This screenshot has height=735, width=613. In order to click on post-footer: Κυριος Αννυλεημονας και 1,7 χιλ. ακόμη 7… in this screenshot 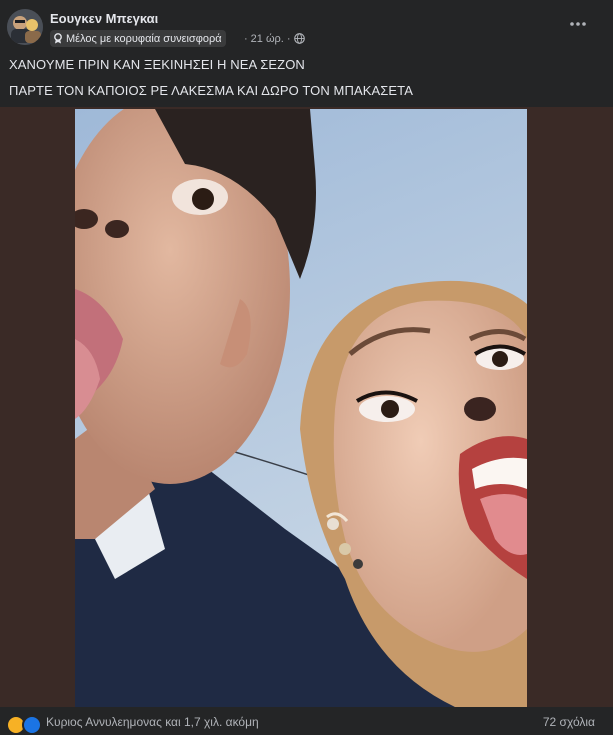, I will do `click(306, 721)`.